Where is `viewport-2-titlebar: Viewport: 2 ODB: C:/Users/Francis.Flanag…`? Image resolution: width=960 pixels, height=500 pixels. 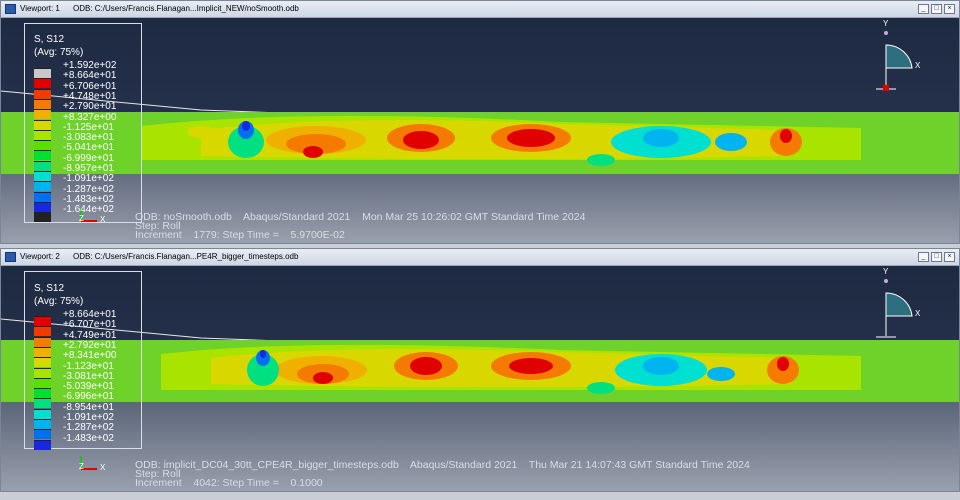 viewport-2-titlebar: Viewport: 2 ODB: C:/Users/Francis.Flanag… is located at coordinates (480, 257).